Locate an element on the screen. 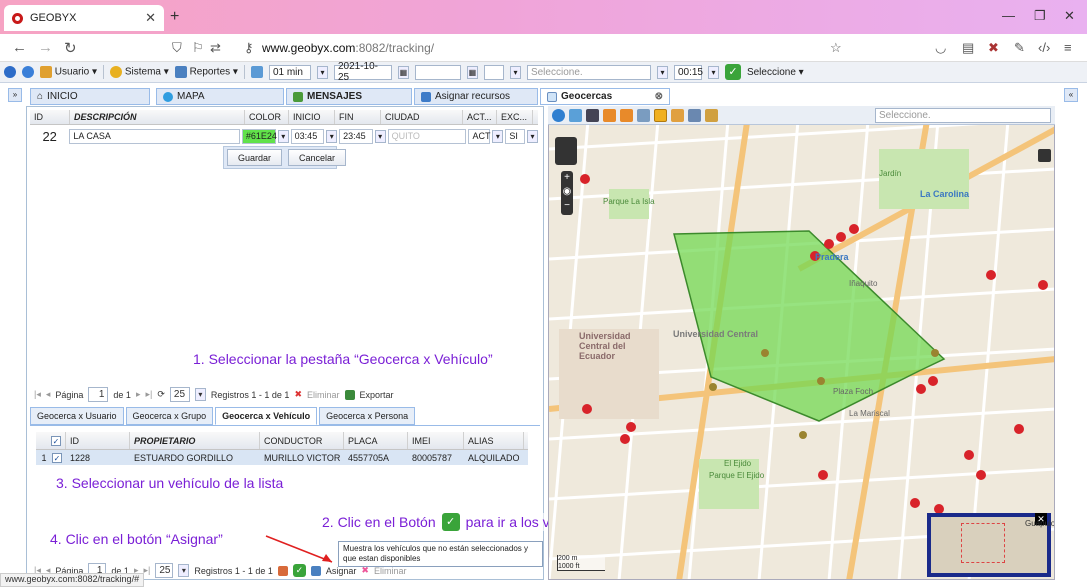 This screenshot has height=587, width=1087. map-label-el-ejido: El Ejido is located at coordinates (738, 463).